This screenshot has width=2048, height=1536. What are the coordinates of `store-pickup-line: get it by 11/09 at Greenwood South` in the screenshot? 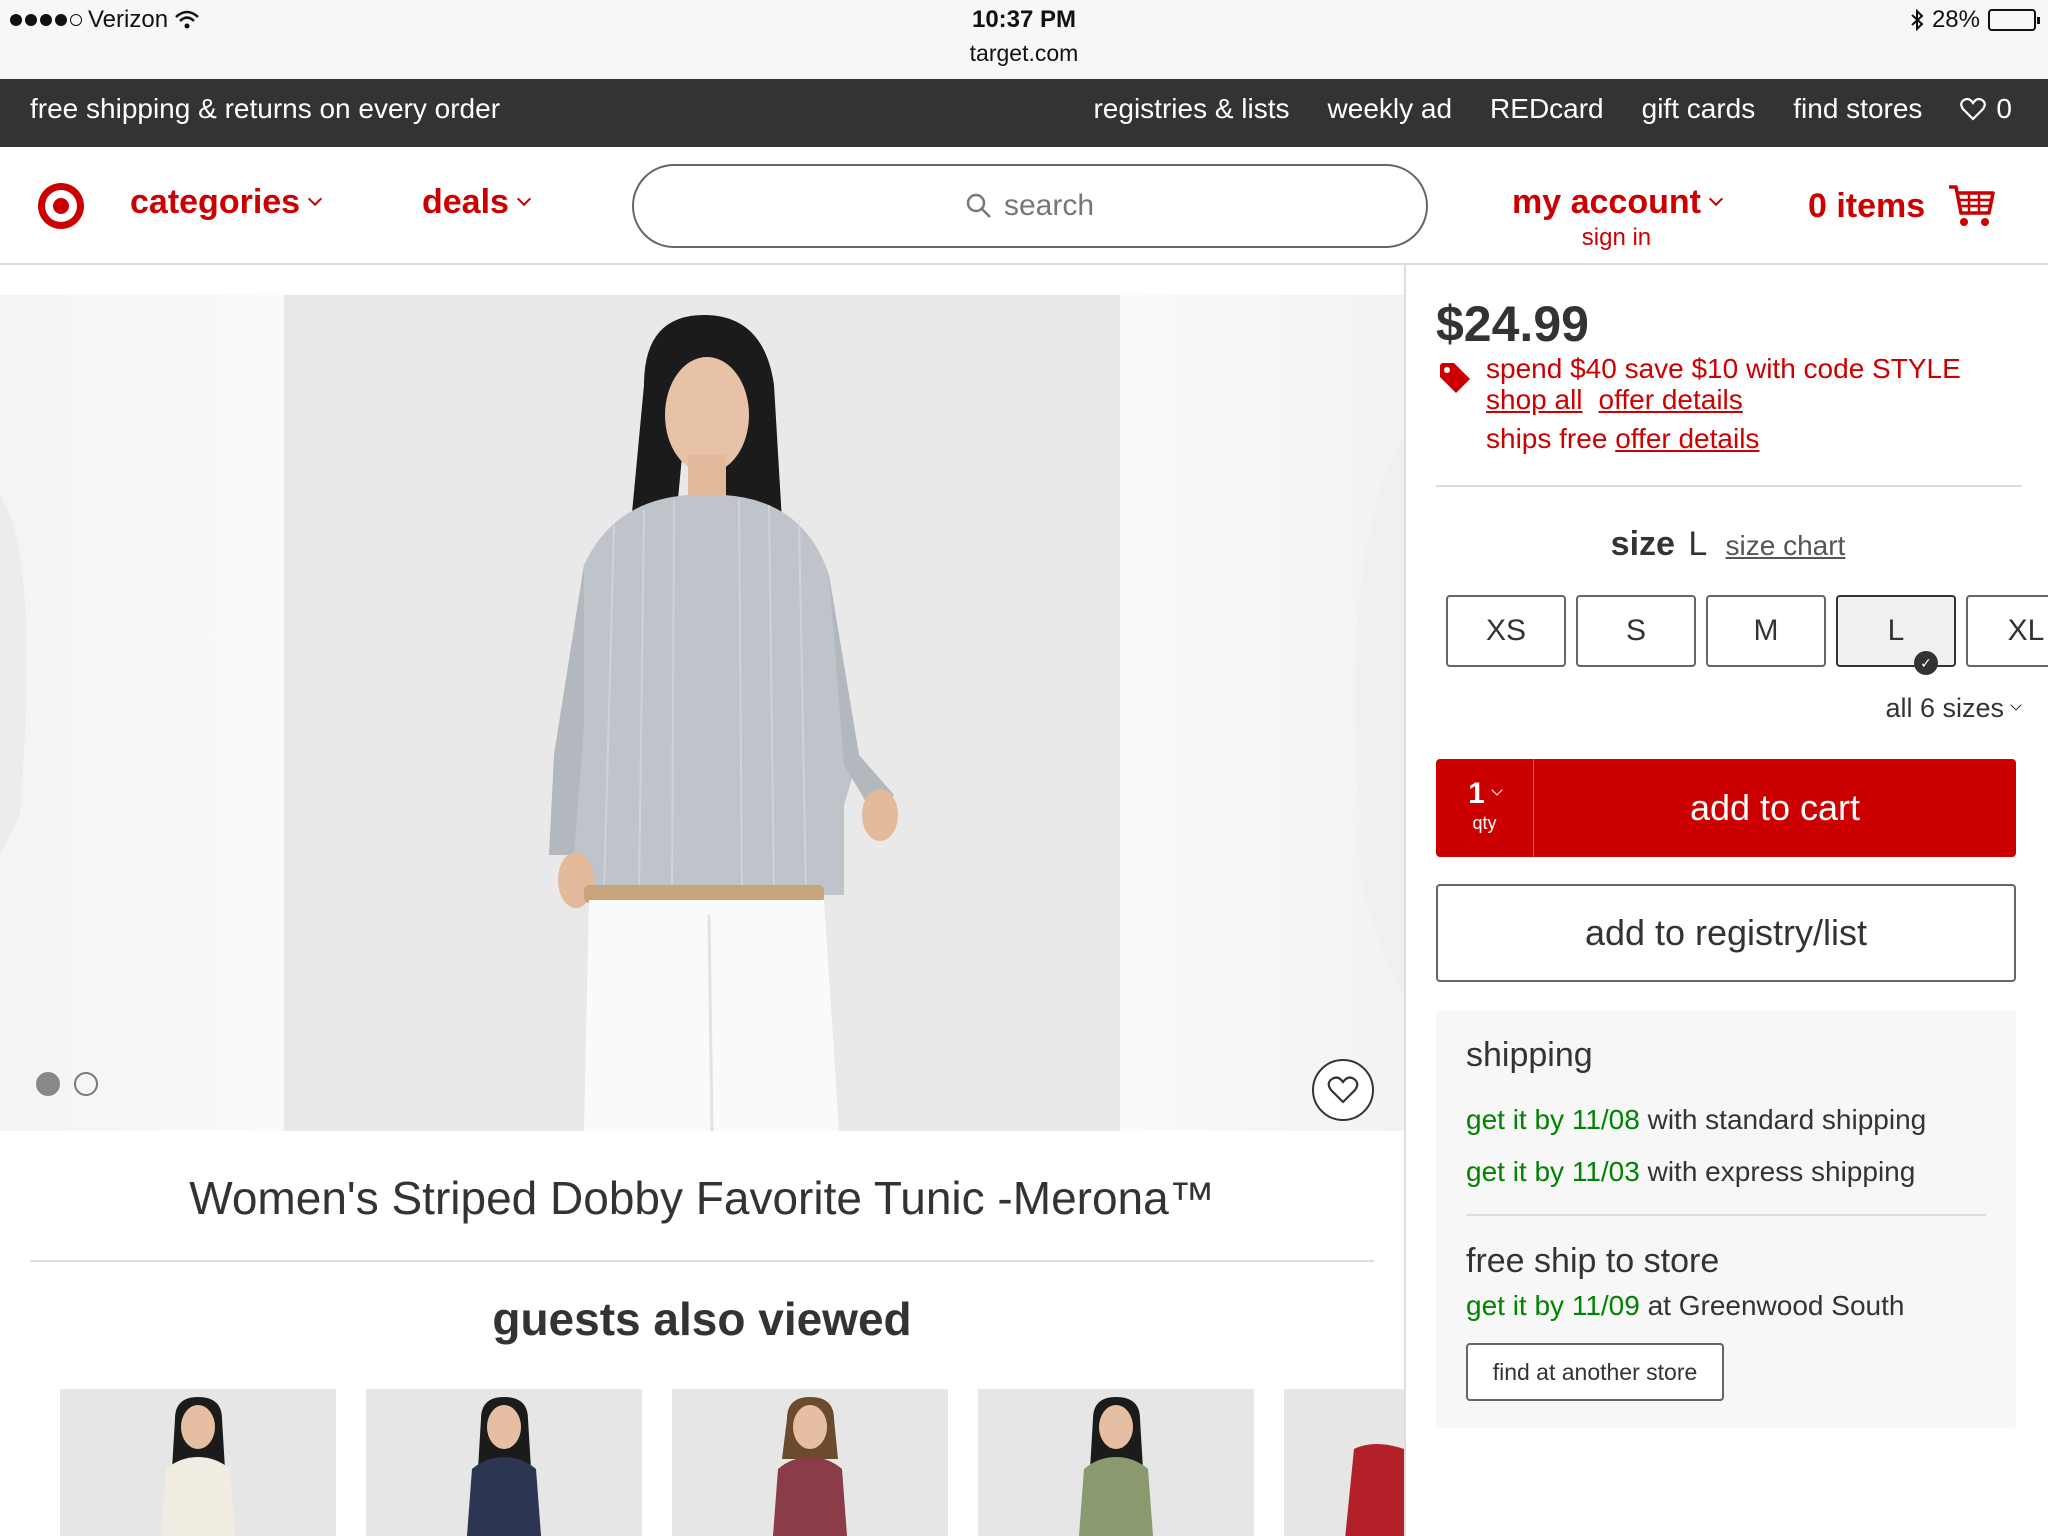 It's located at (1685, 1306).